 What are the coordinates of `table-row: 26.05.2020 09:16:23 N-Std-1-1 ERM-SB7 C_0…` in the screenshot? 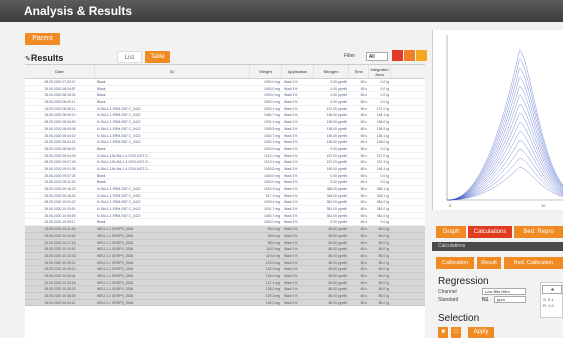 It's located at (225, 189).